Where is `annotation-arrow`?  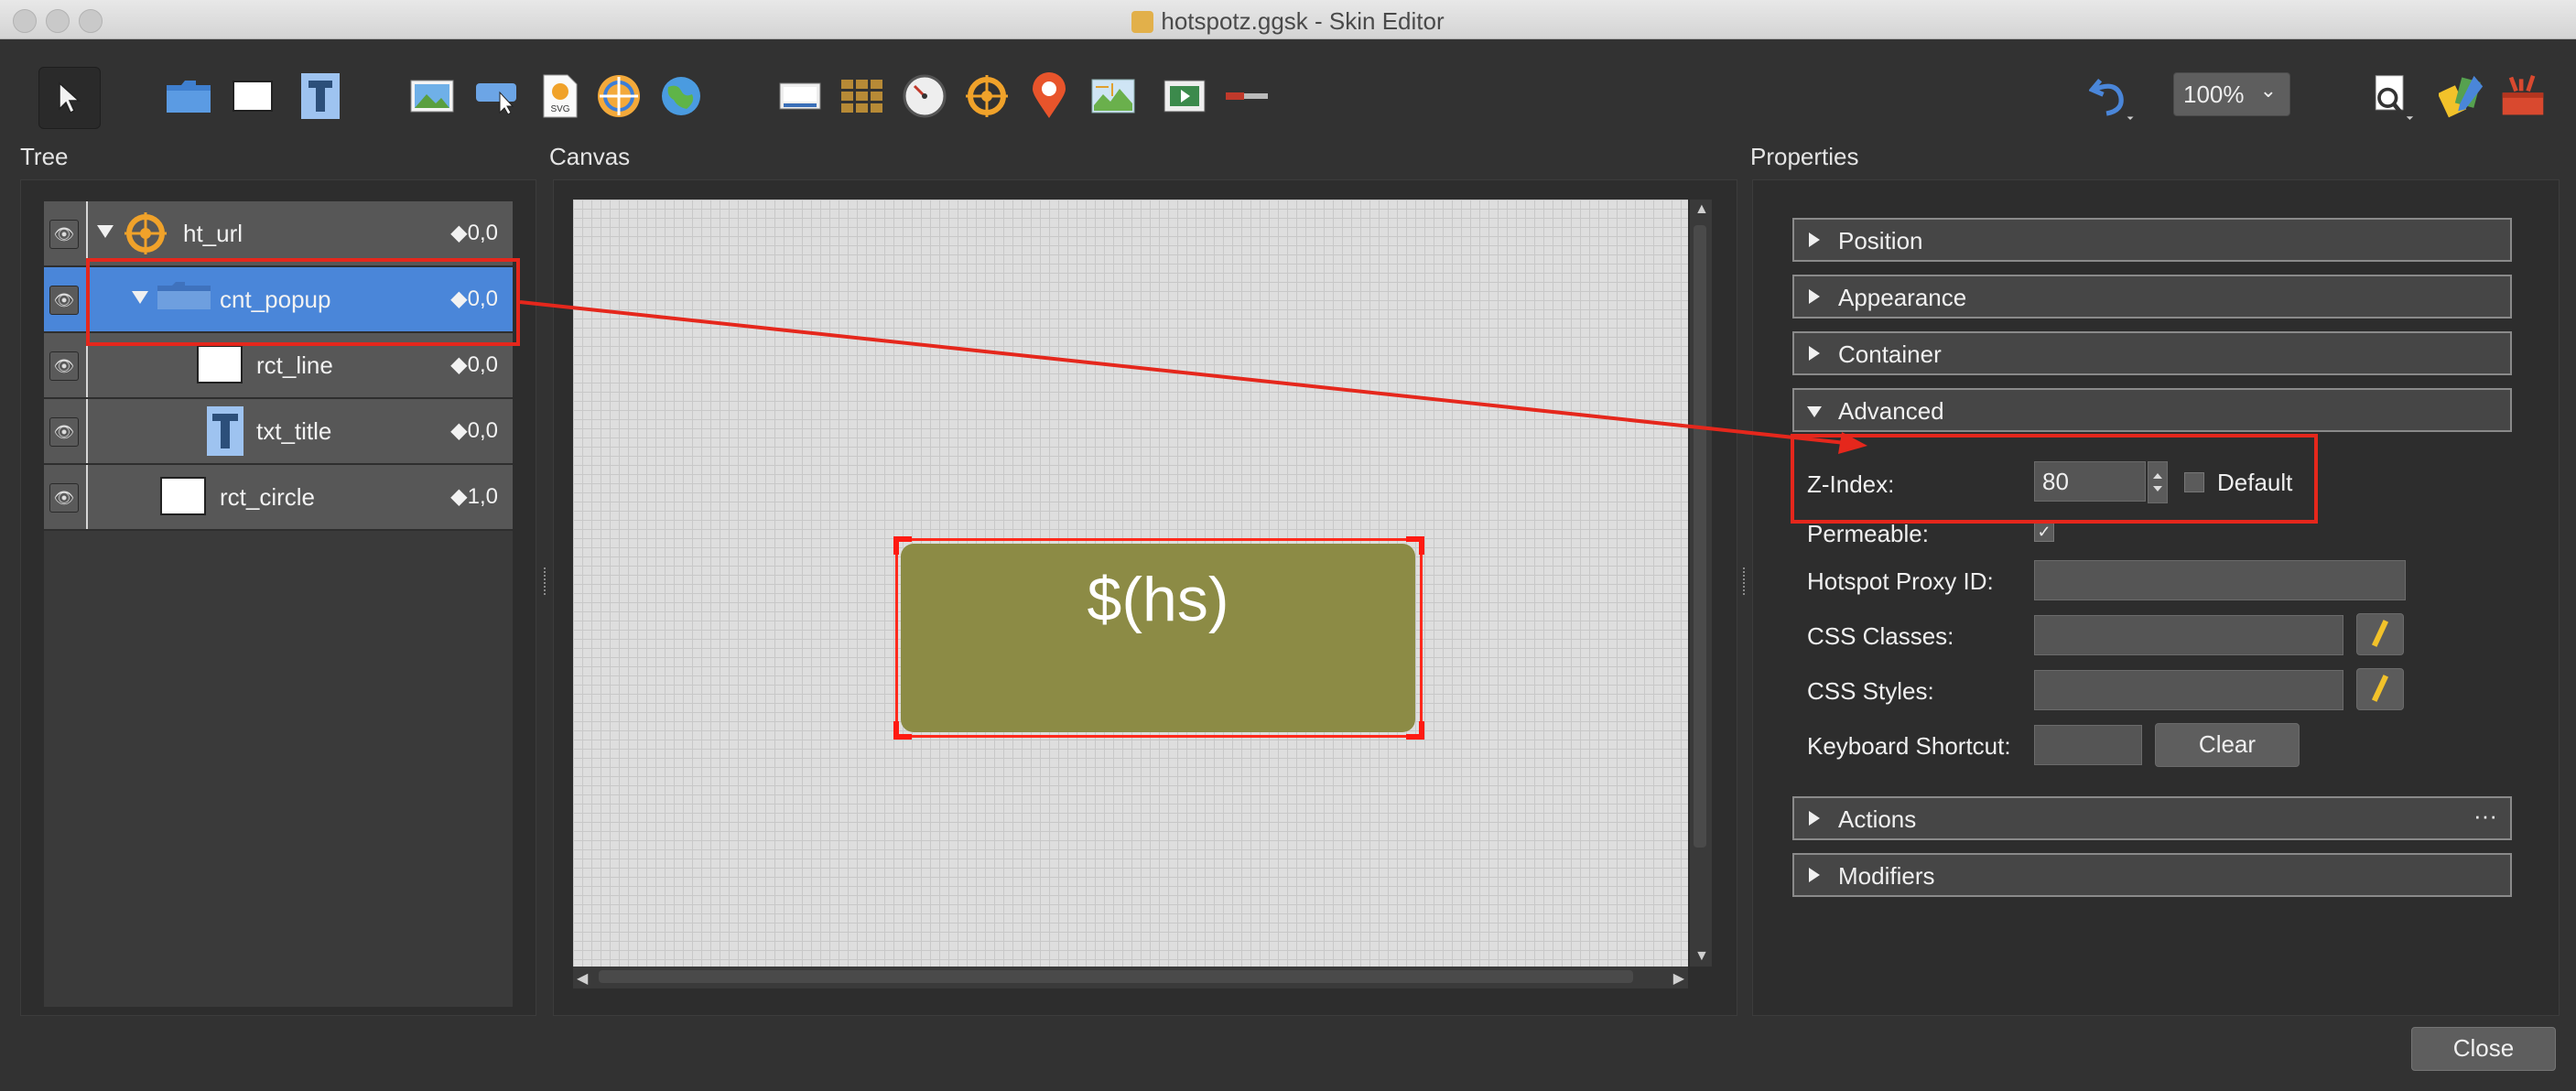
annotation-arrow is located at coordinates (1193, 377).